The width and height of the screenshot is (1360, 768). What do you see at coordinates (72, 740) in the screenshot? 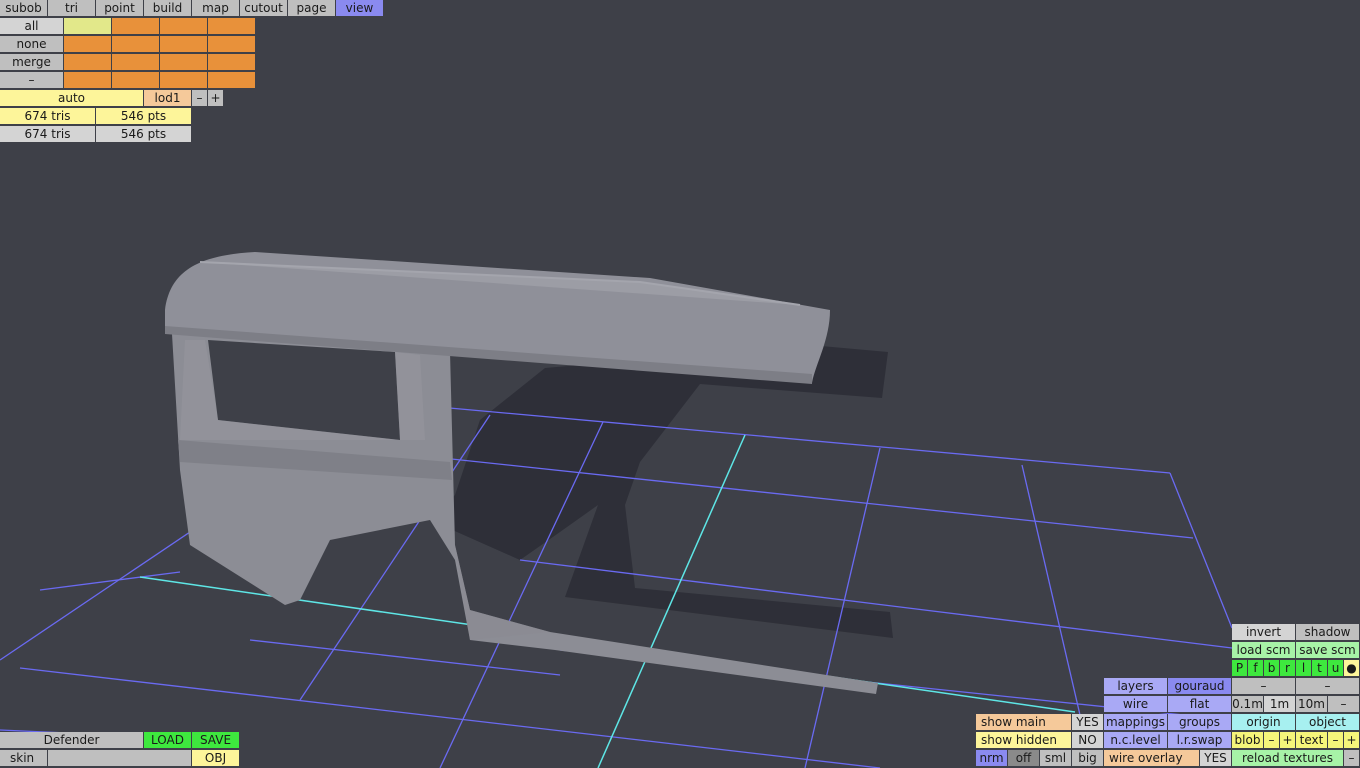
I see `model-name-field: Defender` at bounding box center [72, 740].